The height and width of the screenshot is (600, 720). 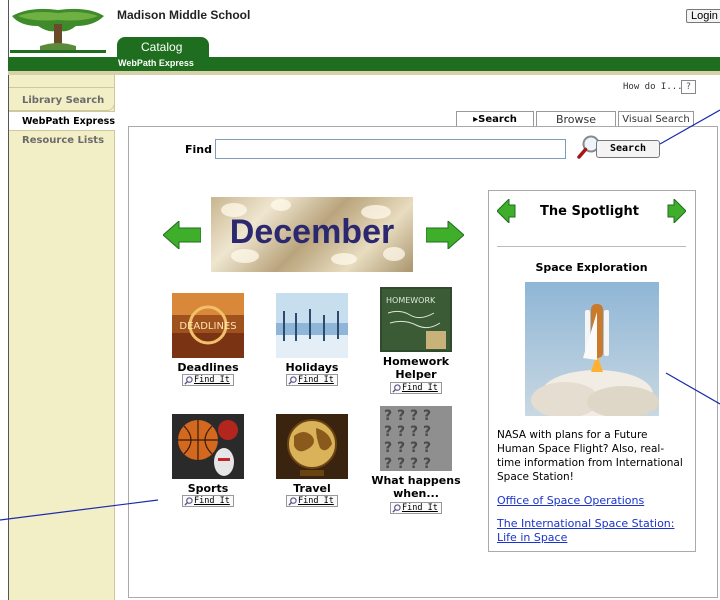 I want to click on spotlight-subject: Space Exploration, so click(x=591, y=267).